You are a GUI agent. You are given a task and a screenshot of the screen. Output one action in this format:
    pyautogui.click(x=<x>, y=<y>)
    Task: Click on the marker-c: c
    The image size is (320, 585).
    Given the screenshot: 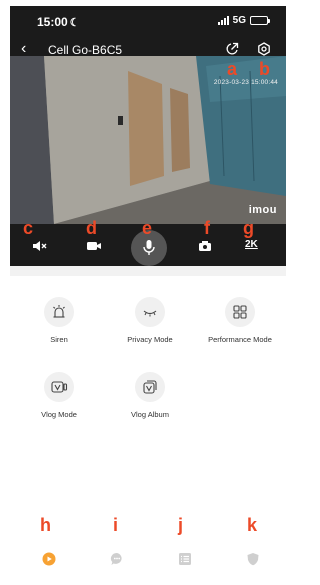 What is the action you would take?
    pyautogui.click(x=28, y=228)
    